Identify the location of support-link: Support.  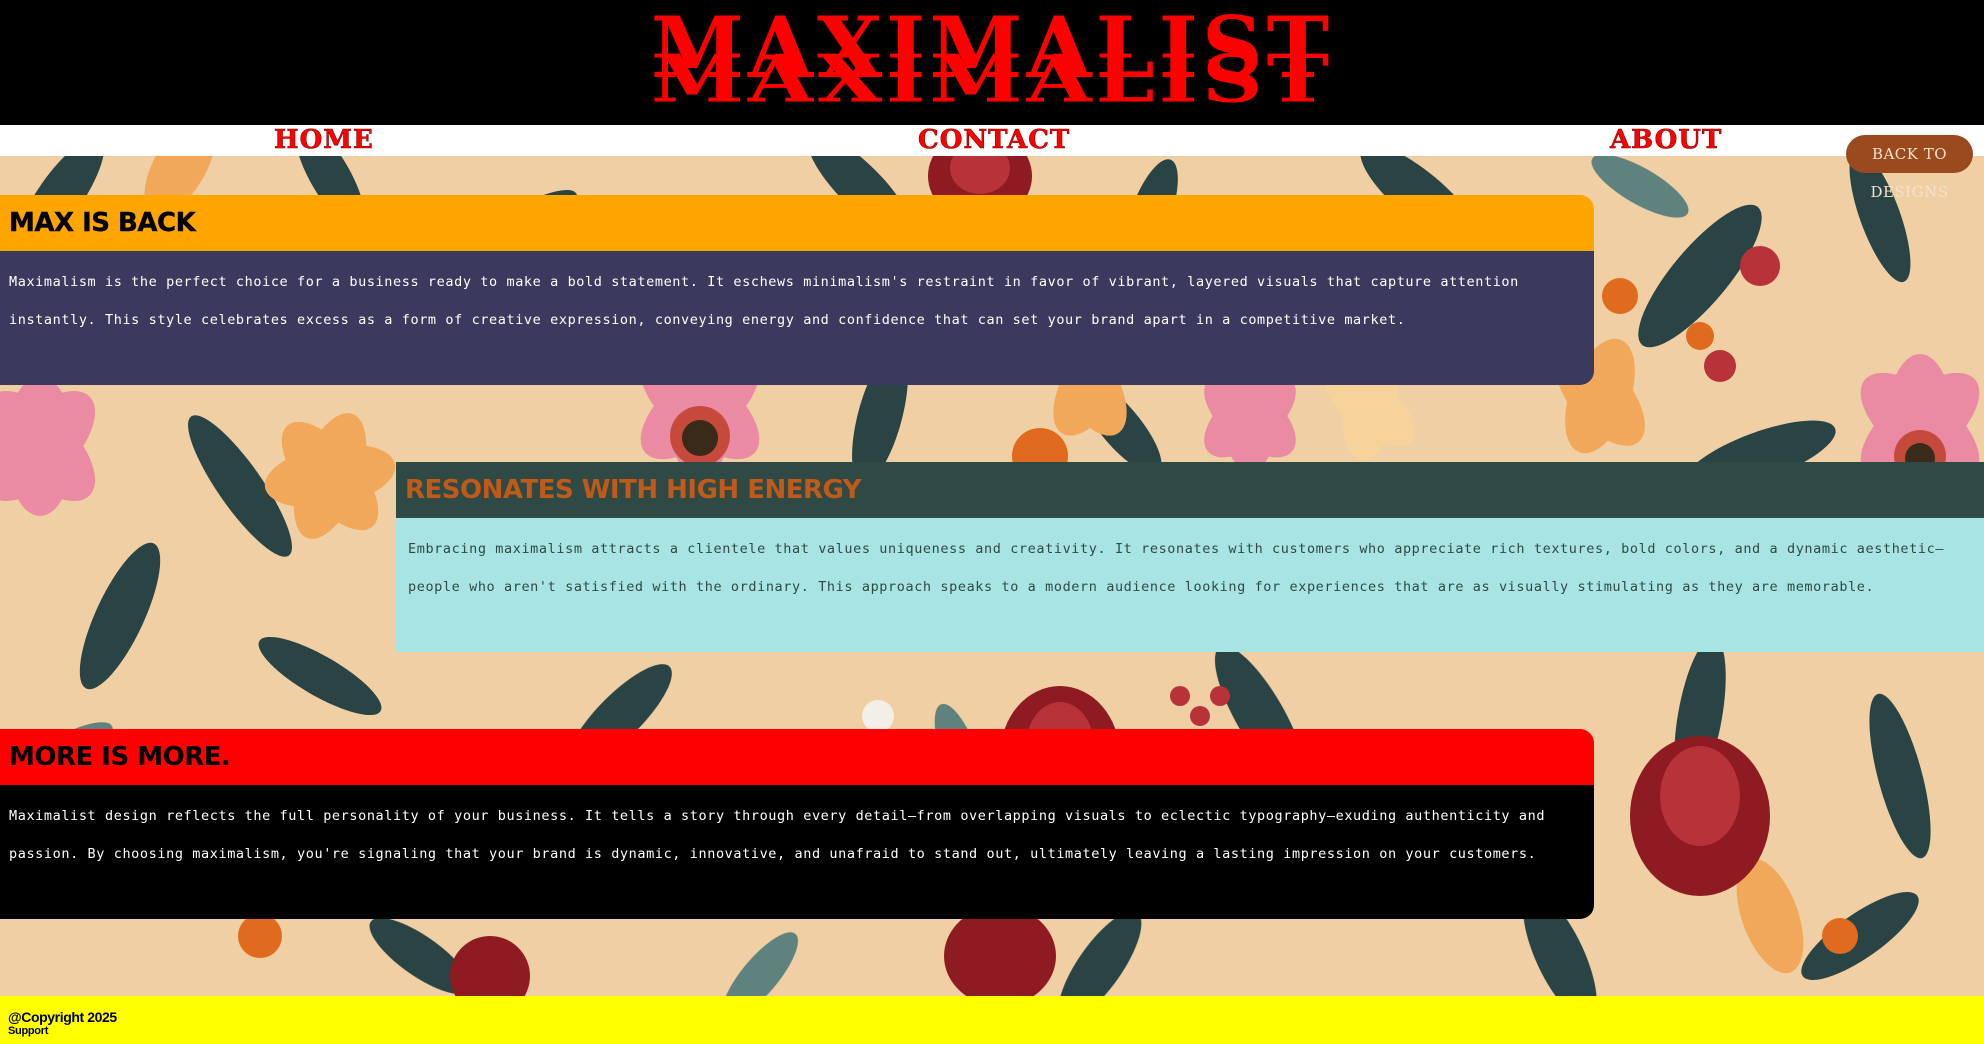
(28, 1031).